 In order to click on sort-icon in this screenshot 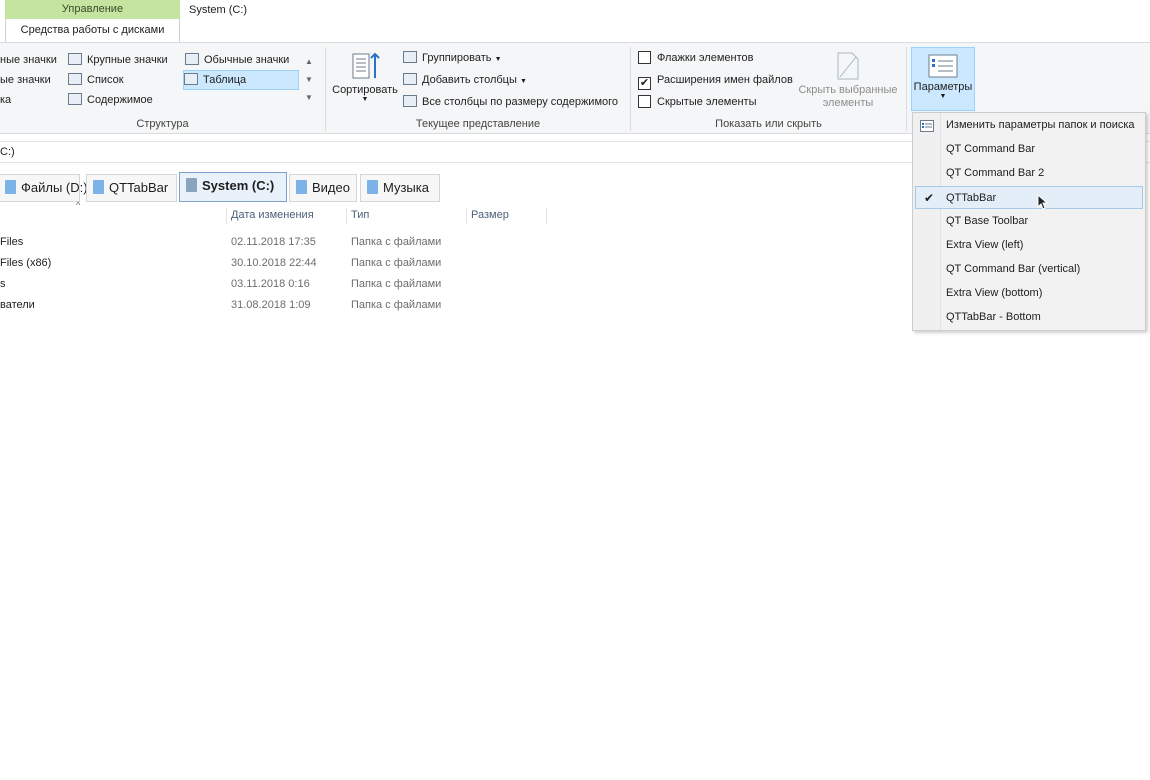, I will do `click(366, 65)`.